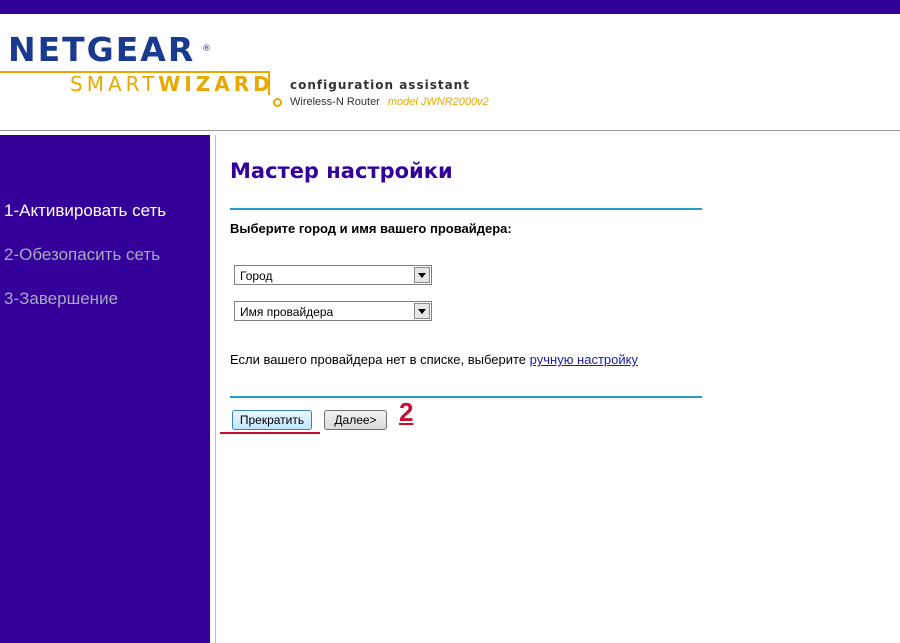 Image resolution: width=900 pixels, height=643 pixels. I want to click on top-rule, so click(466, 209).